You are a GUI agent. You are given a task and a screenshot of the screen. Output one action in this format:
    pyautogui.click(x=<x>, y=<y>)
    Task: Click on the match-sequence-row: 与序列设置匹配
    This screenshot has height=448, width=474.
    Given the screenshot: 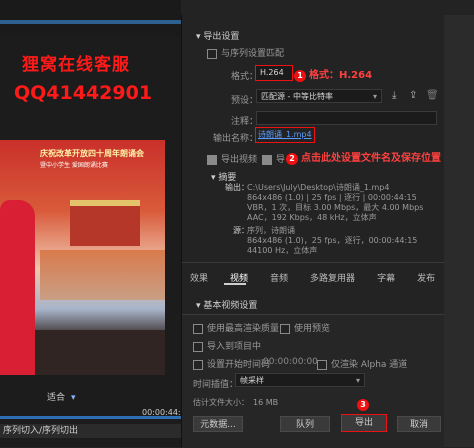 What is the action you would take?
    pyautogui.click(x=245, y=52)
    